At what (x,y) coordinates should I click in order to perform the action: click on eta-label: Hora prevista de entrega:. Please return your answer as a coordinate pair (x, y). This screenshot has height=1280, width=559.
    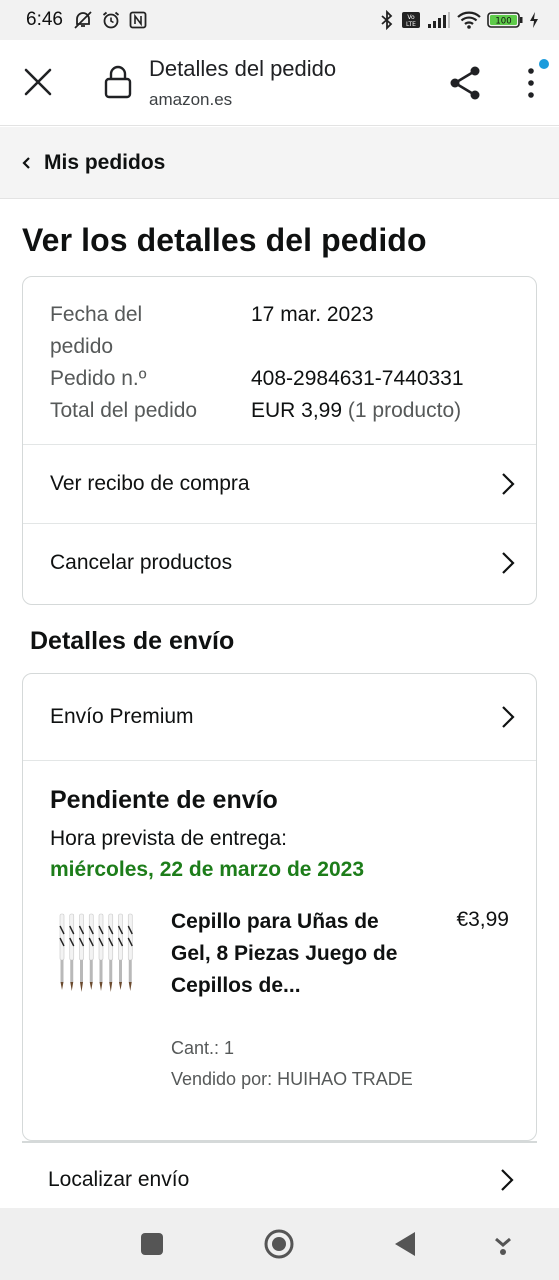
    Looking at the image, I should click on (168, 838).